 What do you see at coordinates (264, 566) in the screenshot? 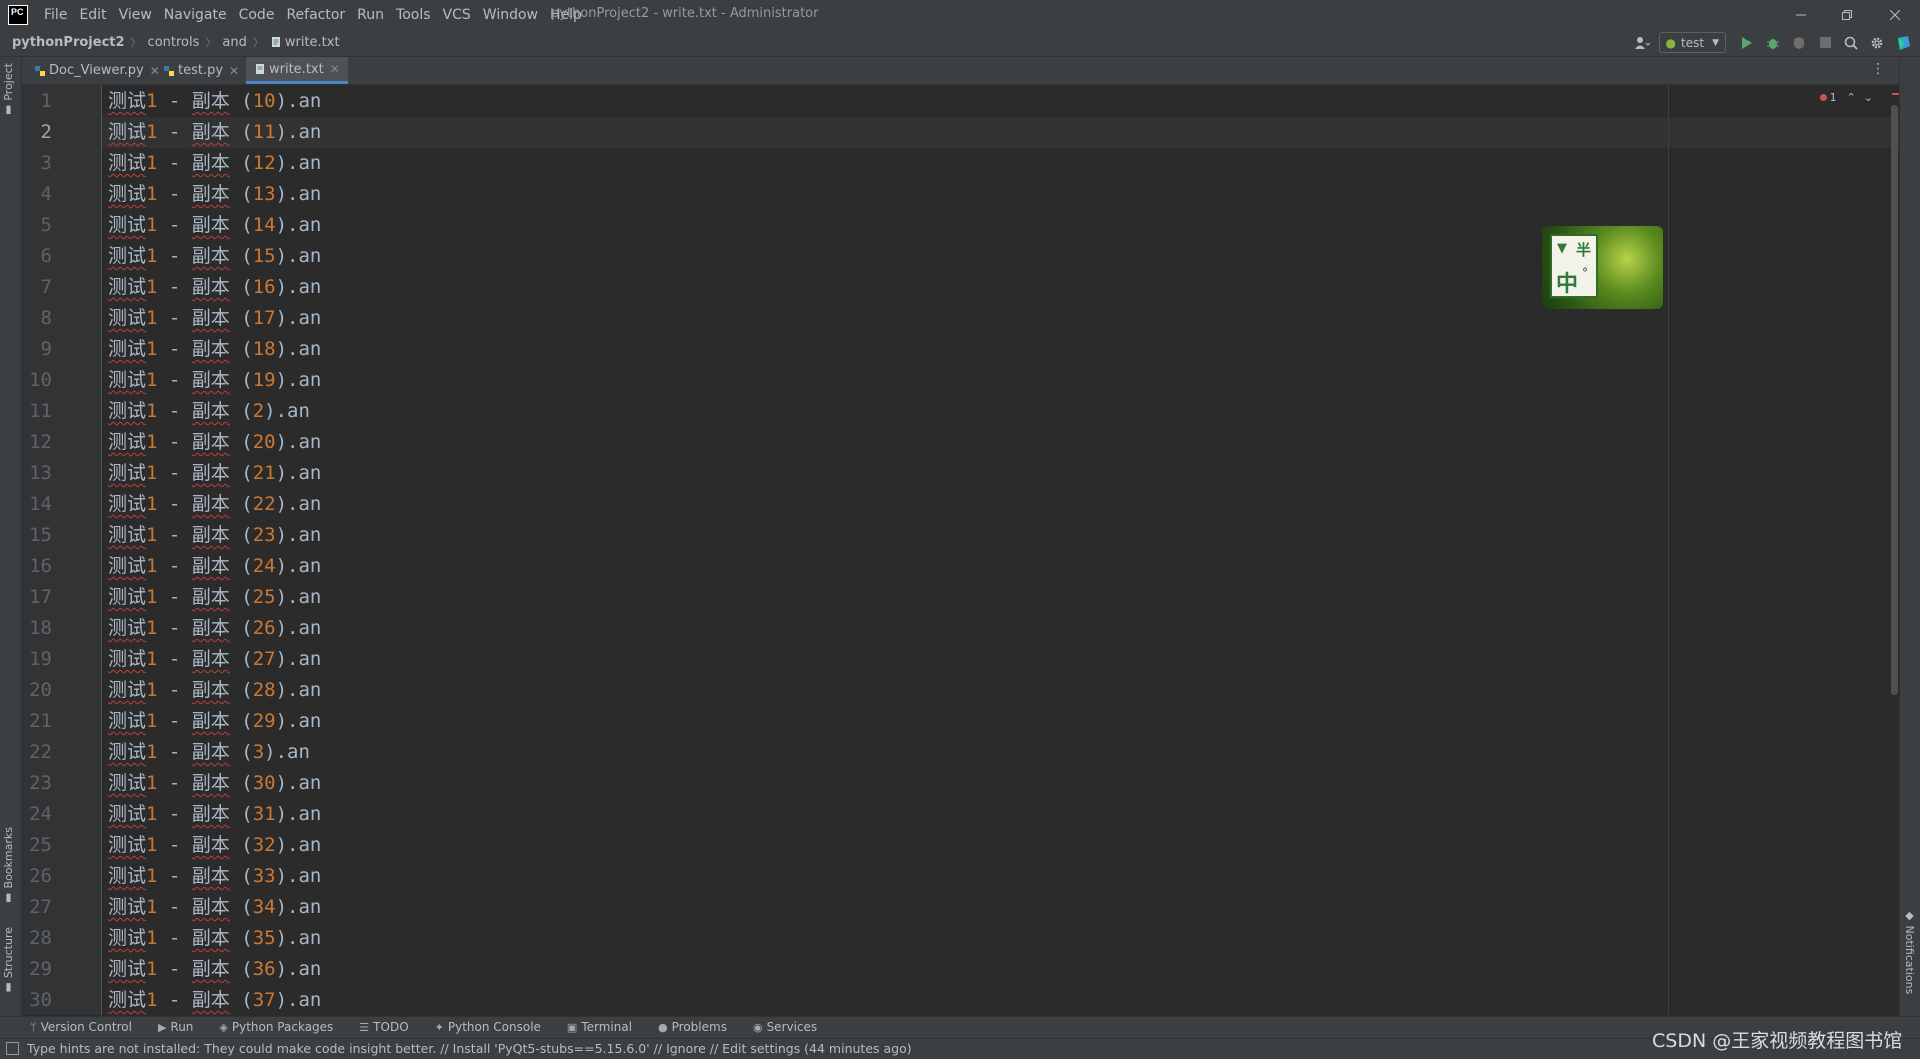
I see `text-number: 24` at bounding box center [264, 566].